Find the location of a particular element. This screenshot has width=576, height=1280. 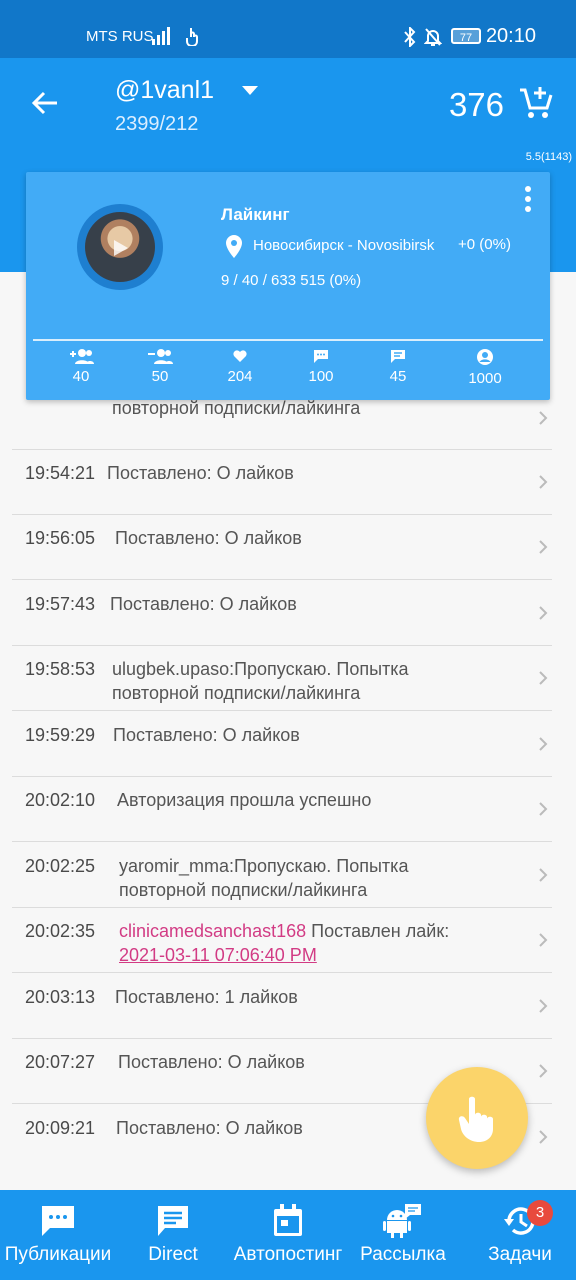

task-stats: 9 / 40 / 633 515 (0%) is located at coordinates (291, 280).